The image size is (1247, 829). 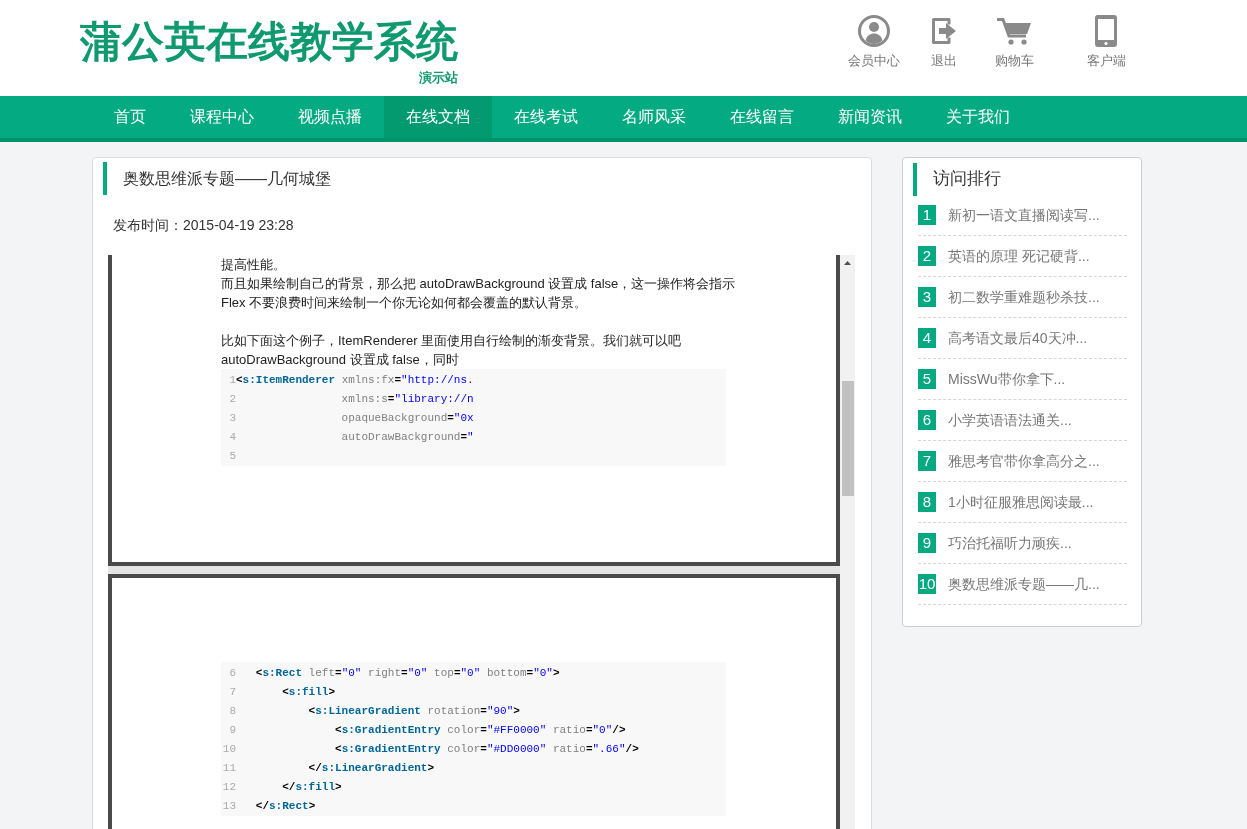 I want to click on line-number: 8, so click(x=232, y=711).